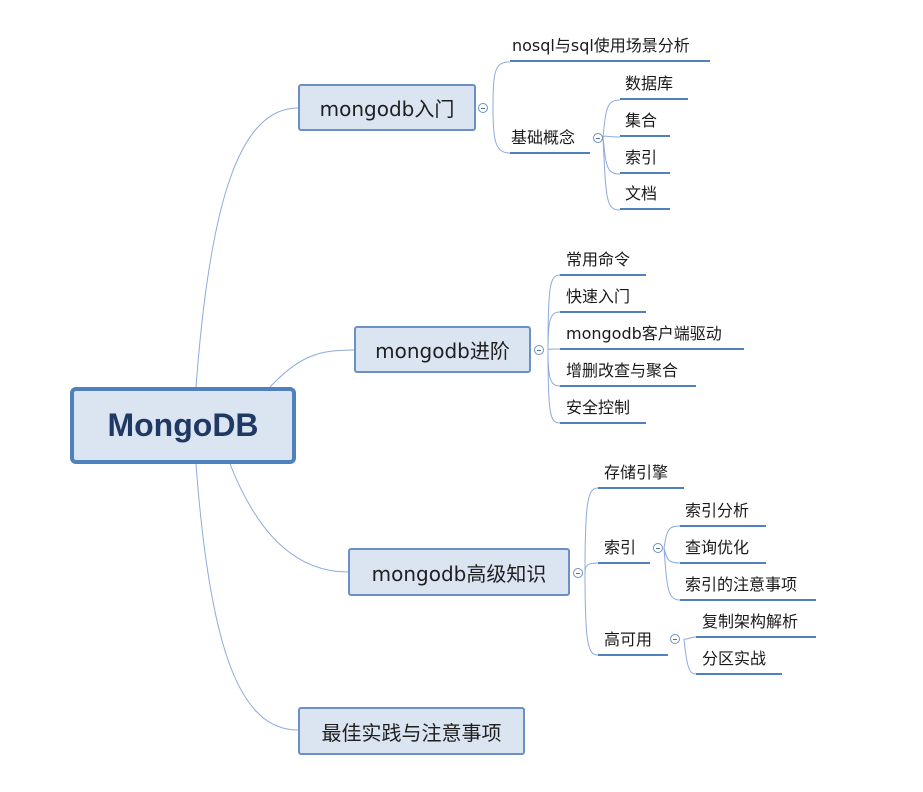  Describe the element at coordinates (578, 573) in the screenshot. I see `collapse-expert-icon` at that location.